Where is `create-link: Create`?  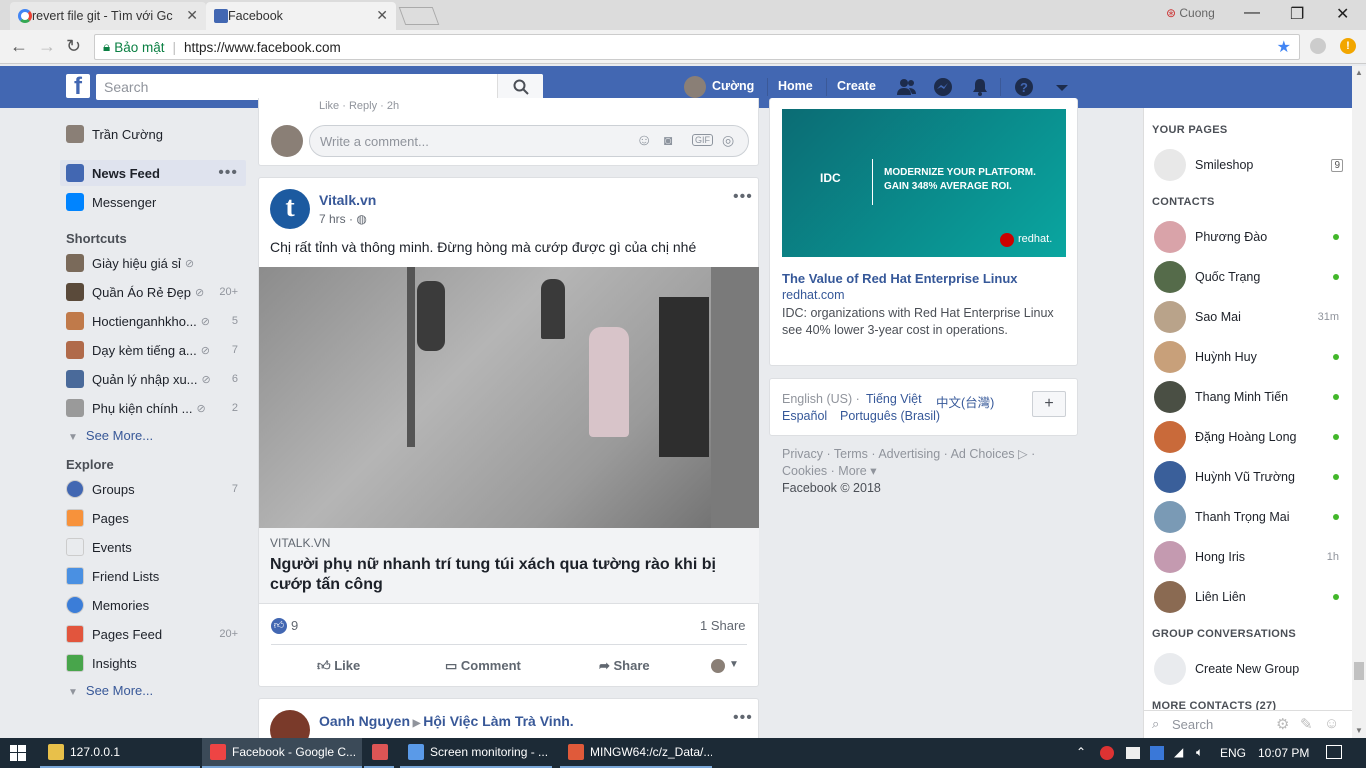 create-link: Create is located at coordinates (856, 86).